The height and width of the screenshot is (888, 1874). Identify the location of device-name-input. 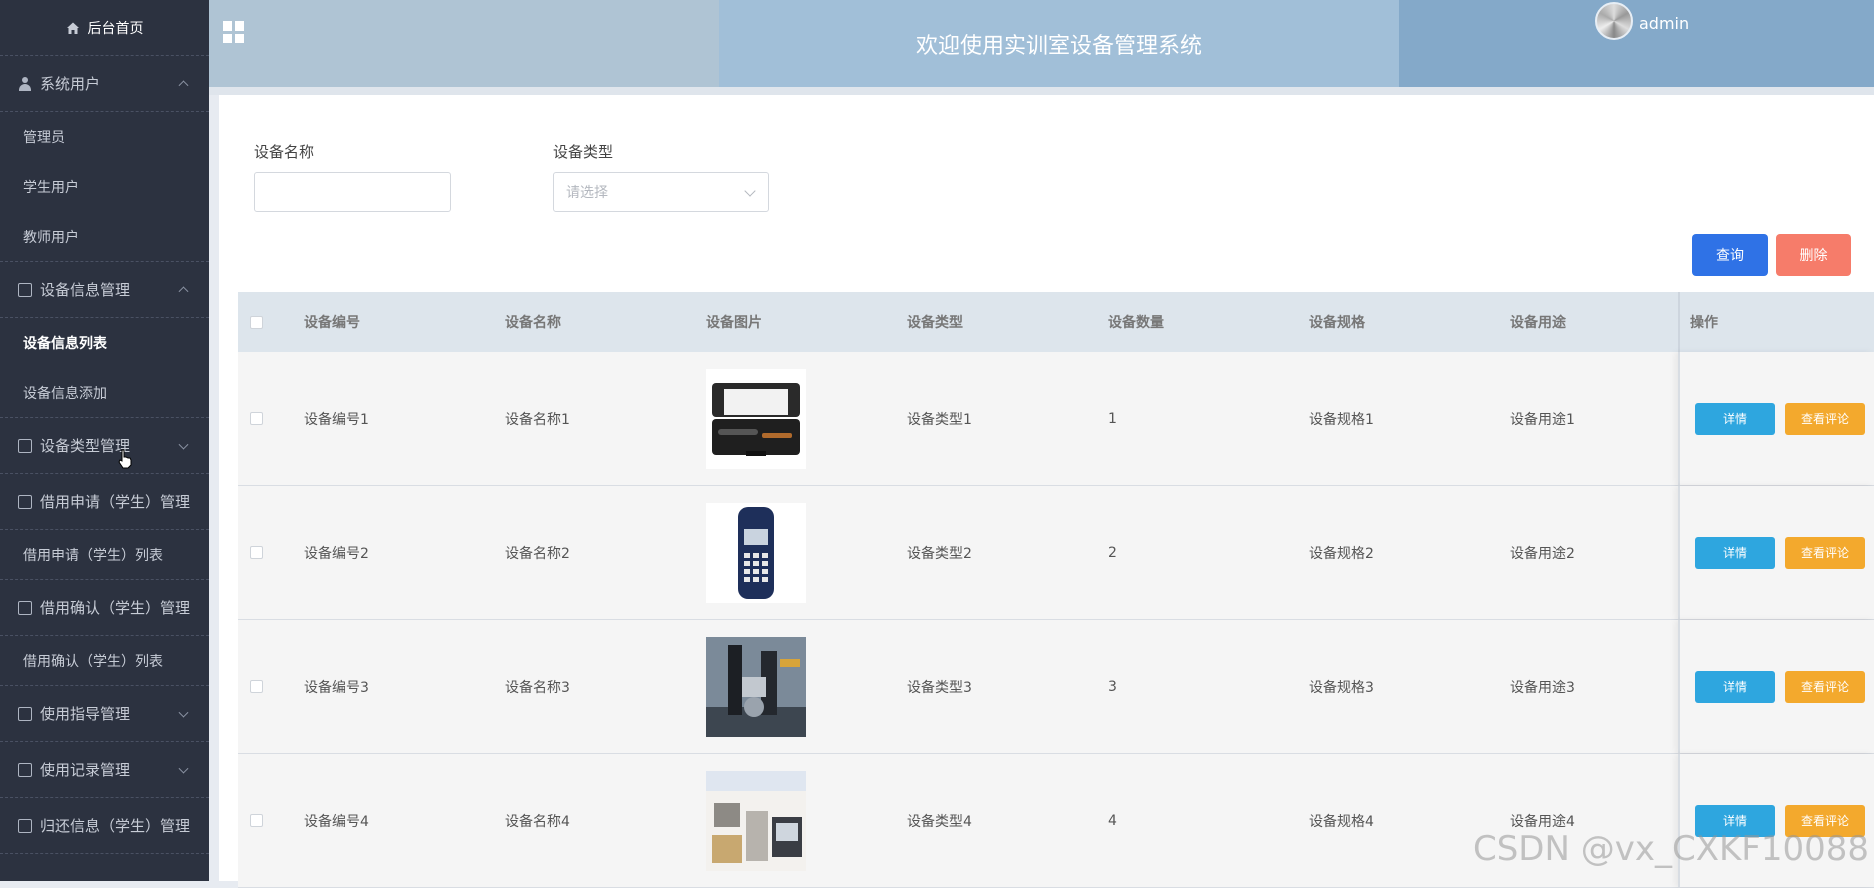
(352, 192).